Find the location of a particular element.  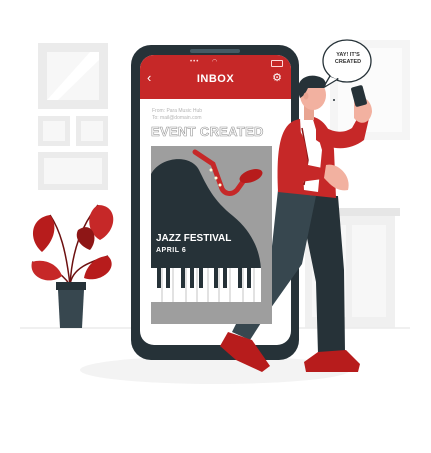

status-bar: ••• ◠ is located at coordinates (215, 63).